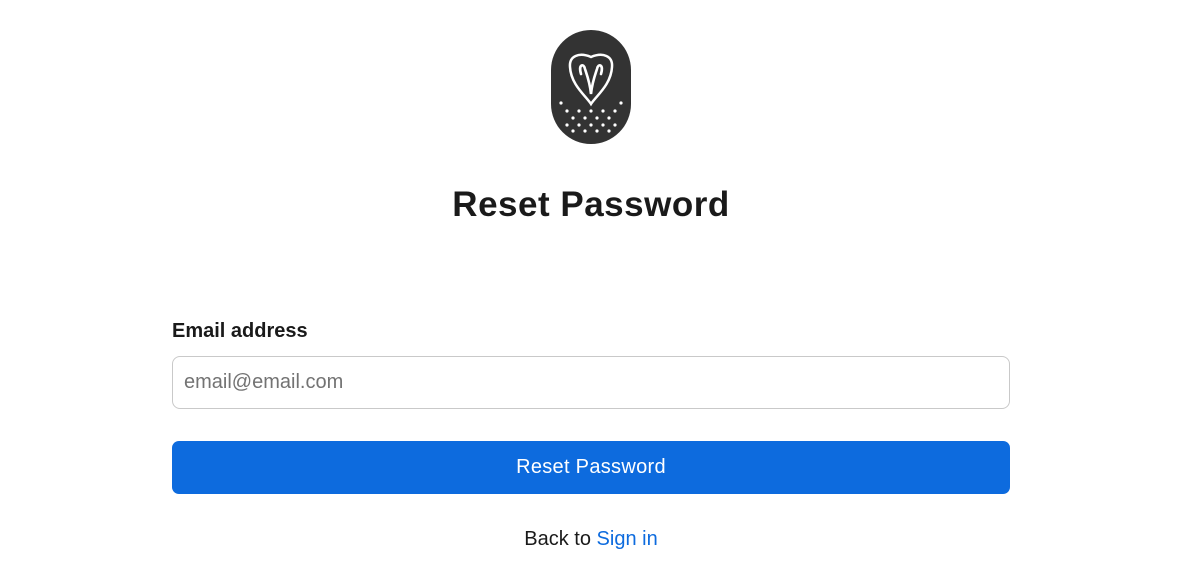 This screenshot has width=1182, height=586. I want to click on email-label: Email address, so click(240, 331).